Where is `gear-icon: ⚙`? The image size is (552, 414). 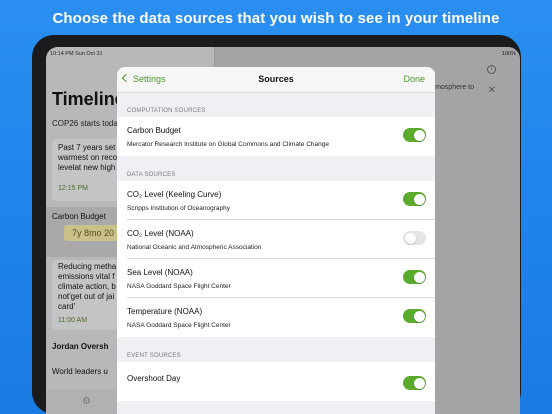 gear-icon: ⚙ is located at coordinates (86, 401).